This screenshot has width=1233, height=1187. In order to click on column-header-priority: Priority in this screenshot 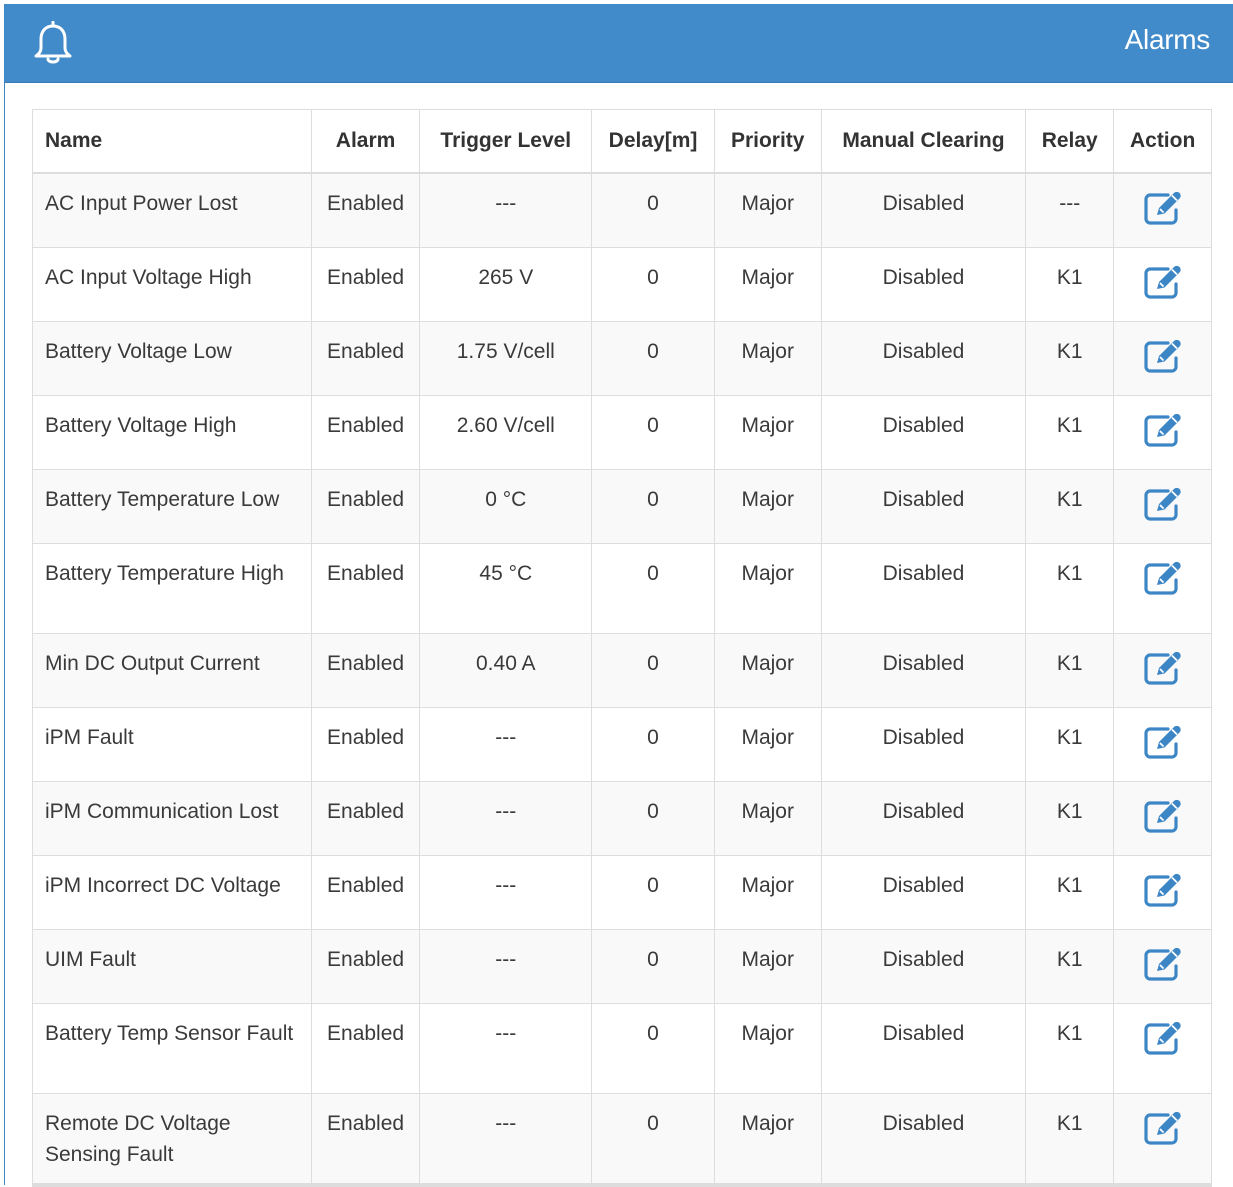, I will do `click(767, 142)`.